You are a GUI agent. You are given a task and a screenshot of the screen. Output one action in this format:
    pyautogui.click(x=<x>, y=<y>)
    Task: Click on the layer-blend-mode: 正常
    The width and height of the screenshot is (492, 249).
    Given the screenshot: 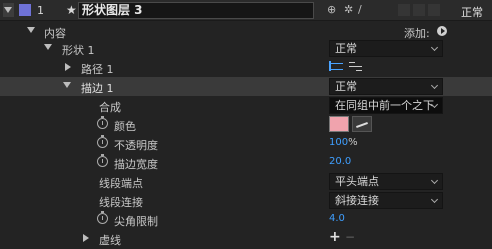 What is the action you would take?
    pyautogui.click(x=472, y=12)
    